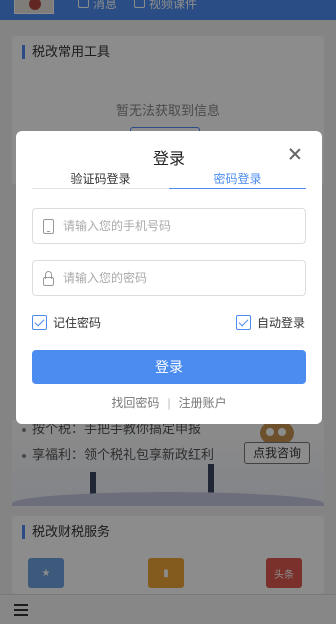 Image resolution: width=336 pixels, height=624 pixels. Describe the element at coordinates (135, 403) in the screenshot. I see `forgot-password-link: 找回密码` at that location.